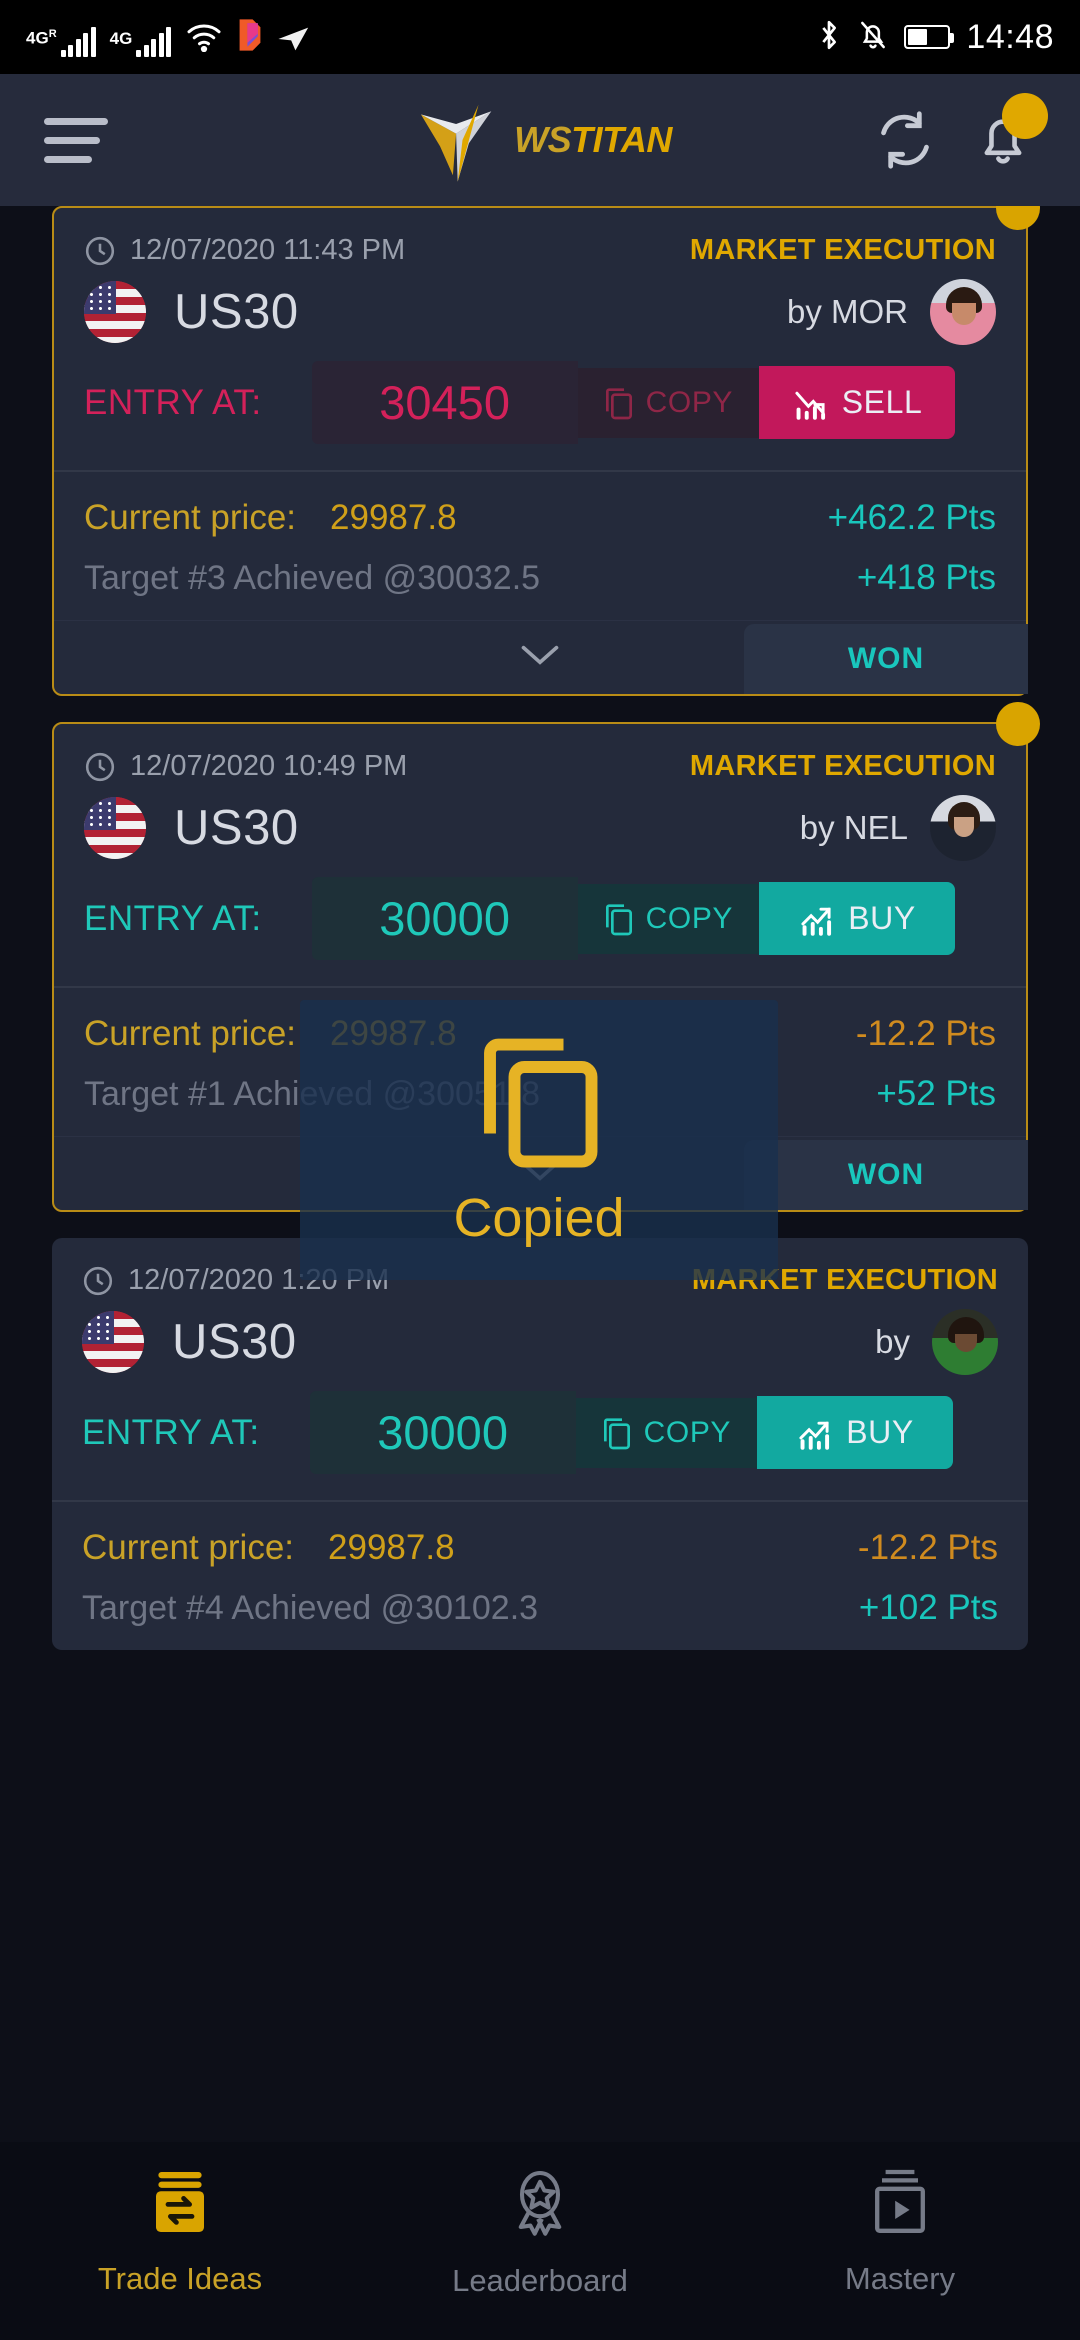 This screenshot has width=1080, height=2340. Describe the element at coordinates (539, 1217) in the screenshot. I see `toast-text: Copied` at that location.